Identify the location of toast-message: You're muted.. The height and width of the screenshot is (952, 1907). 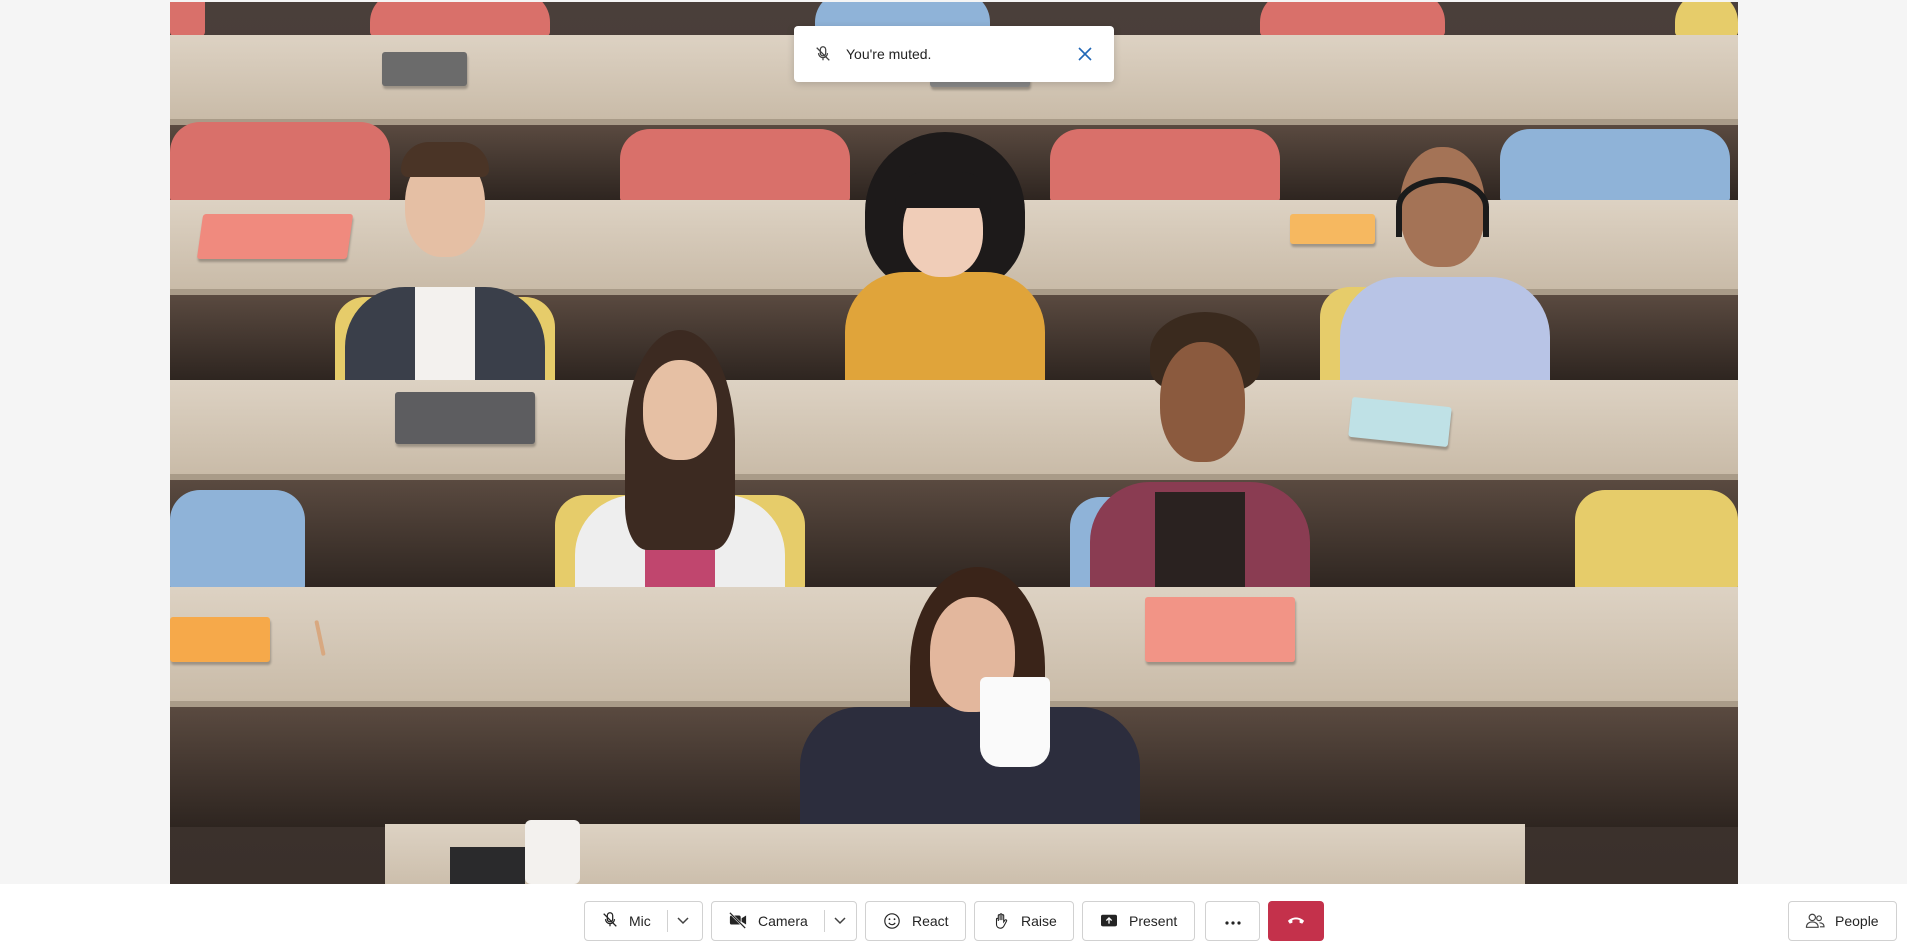
(889, 54).